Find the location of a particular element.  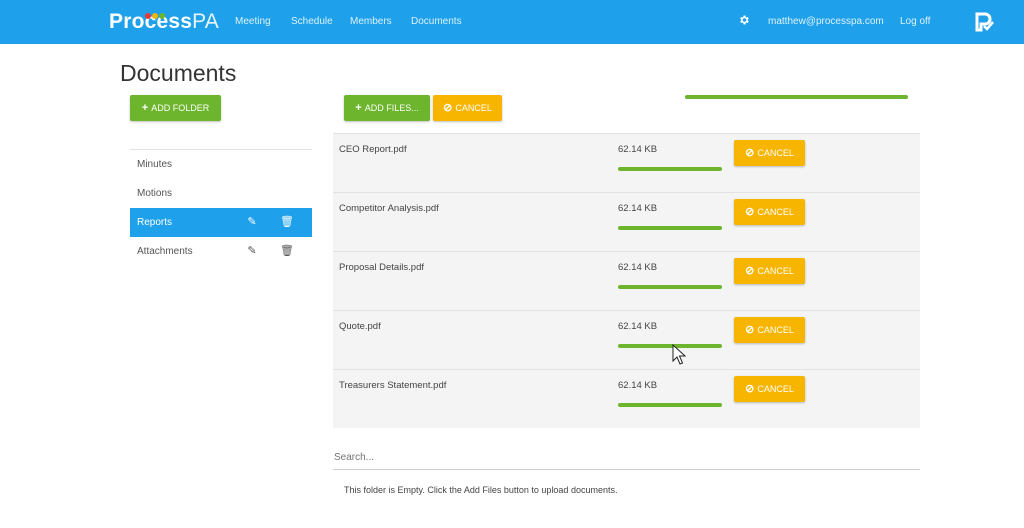

nav-schedule: Schedule is located at coordinates (312, 22).